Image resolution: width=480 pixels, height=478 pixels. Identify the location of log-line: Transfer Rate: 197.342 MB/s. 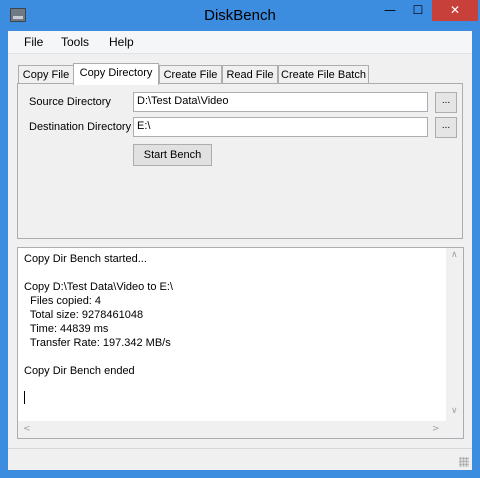
(97, 343).